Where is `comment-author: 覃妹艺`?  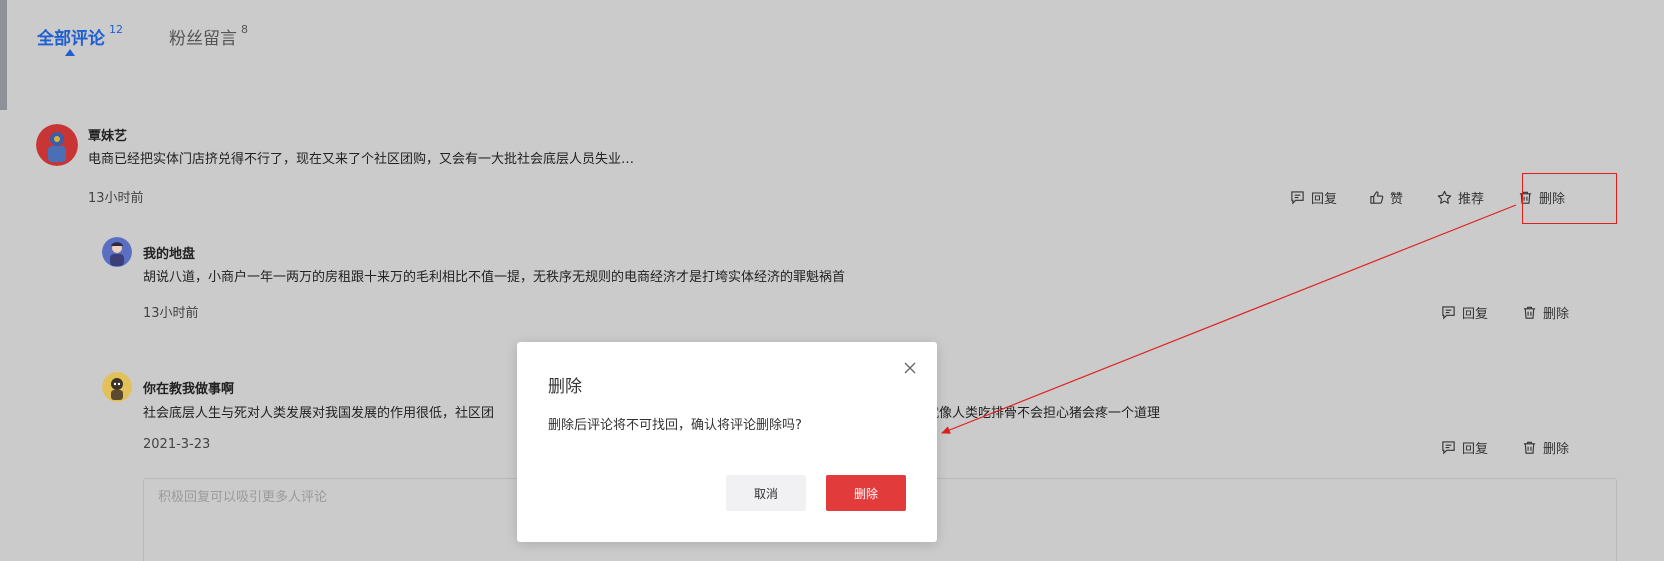
comment-author: 覃妹艺 is located at coordinates (107, 134).